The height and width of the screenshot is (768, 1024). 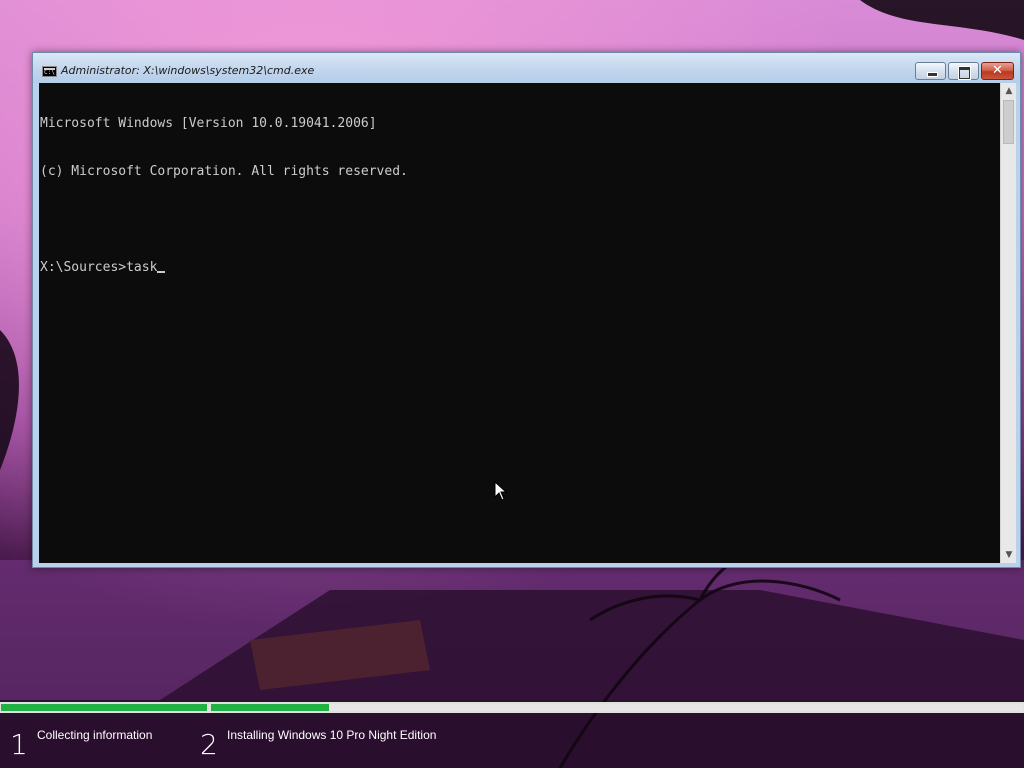 I want to click on setup-progress-bar, so click(x=512, y=707).